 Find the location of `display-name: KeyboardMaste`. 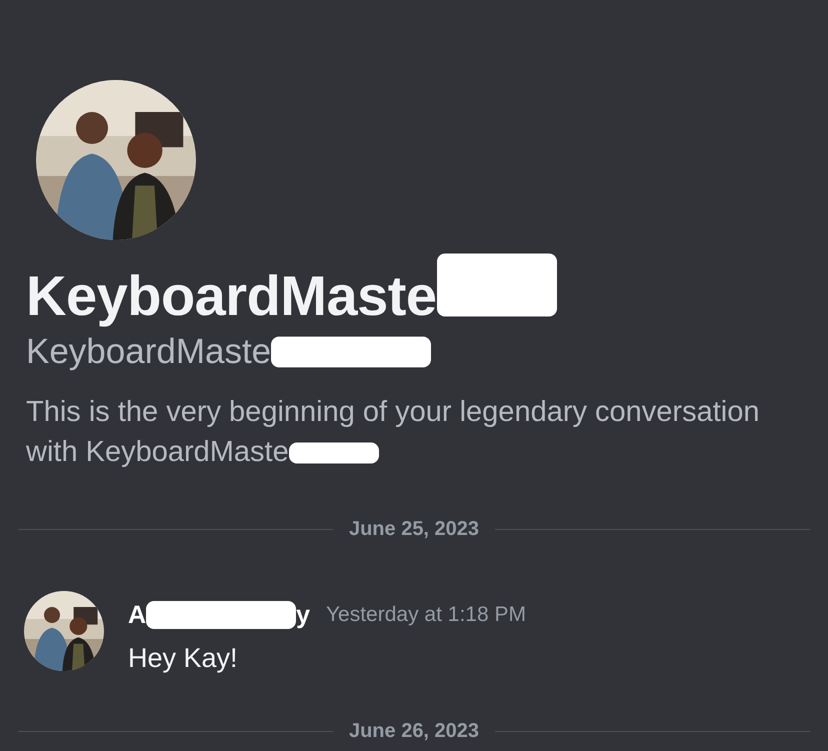

display-name: KeyboardMaste is located at coordinates (231, 295).